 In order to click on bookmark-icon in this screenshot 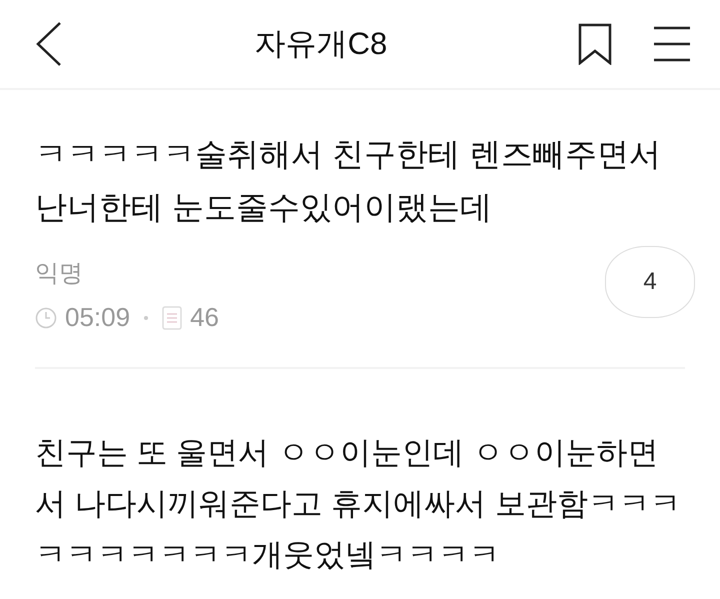, I will do `click(595, 44)`.